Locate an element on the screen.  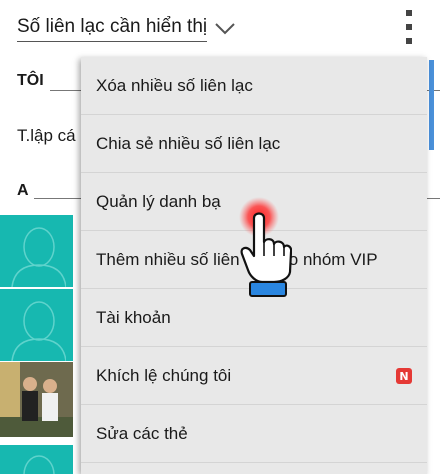
scrollbar is located at coordinates (431, 105).